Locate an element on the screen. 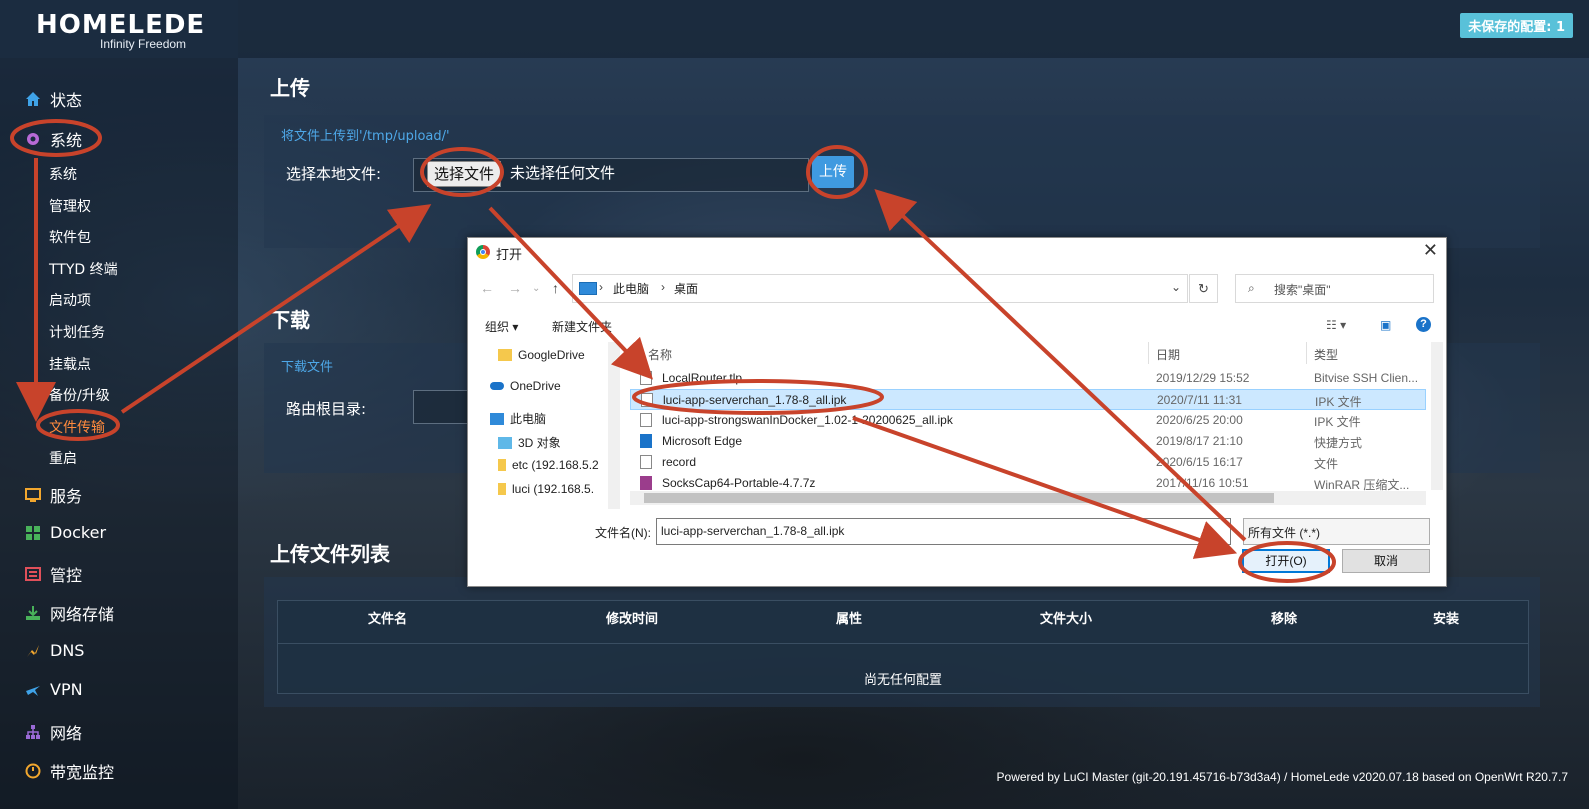  sidebar-item-storage: 网络存储 is located at coordinates (69, 613).